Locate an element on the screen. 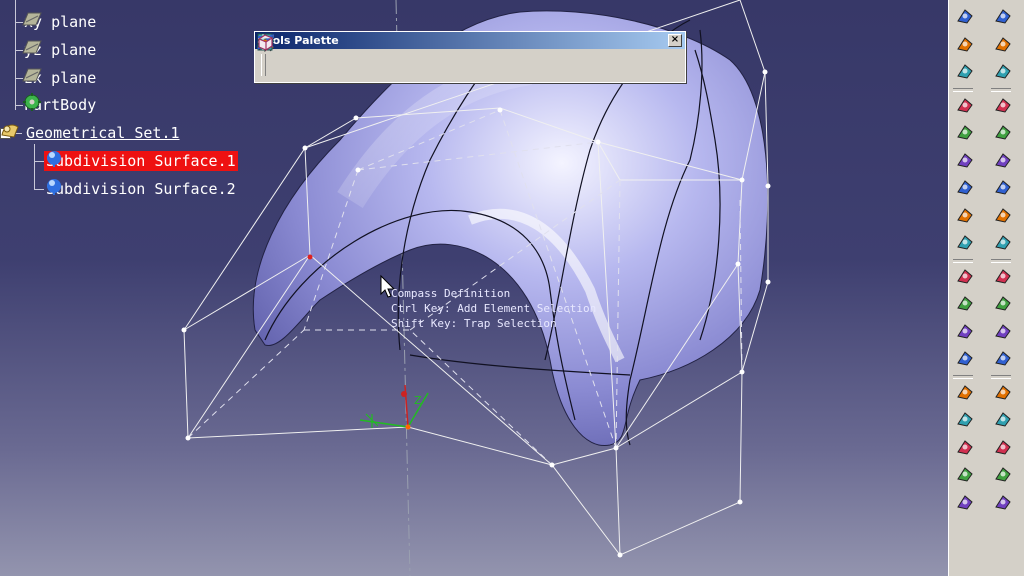 The image size is (1024, 576). cube-icon is located at coordinates (965, 276).